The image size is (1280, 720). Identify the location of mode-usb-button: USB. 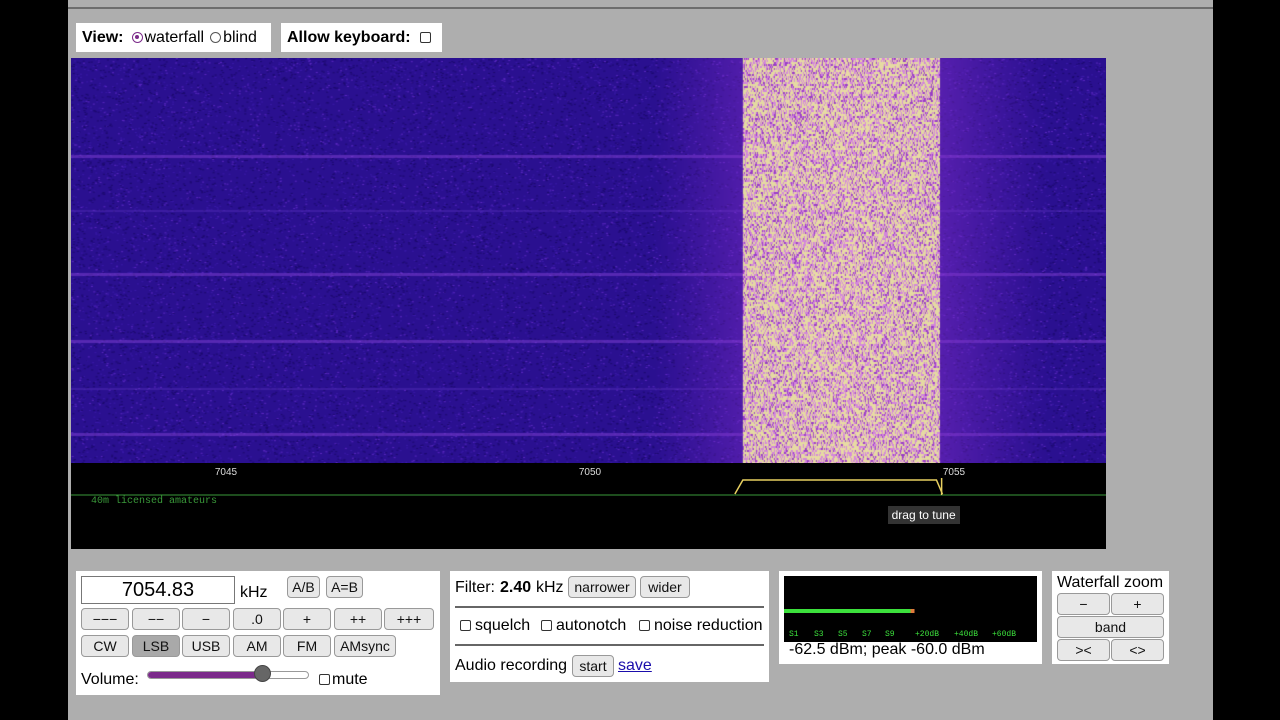
(206, 646).